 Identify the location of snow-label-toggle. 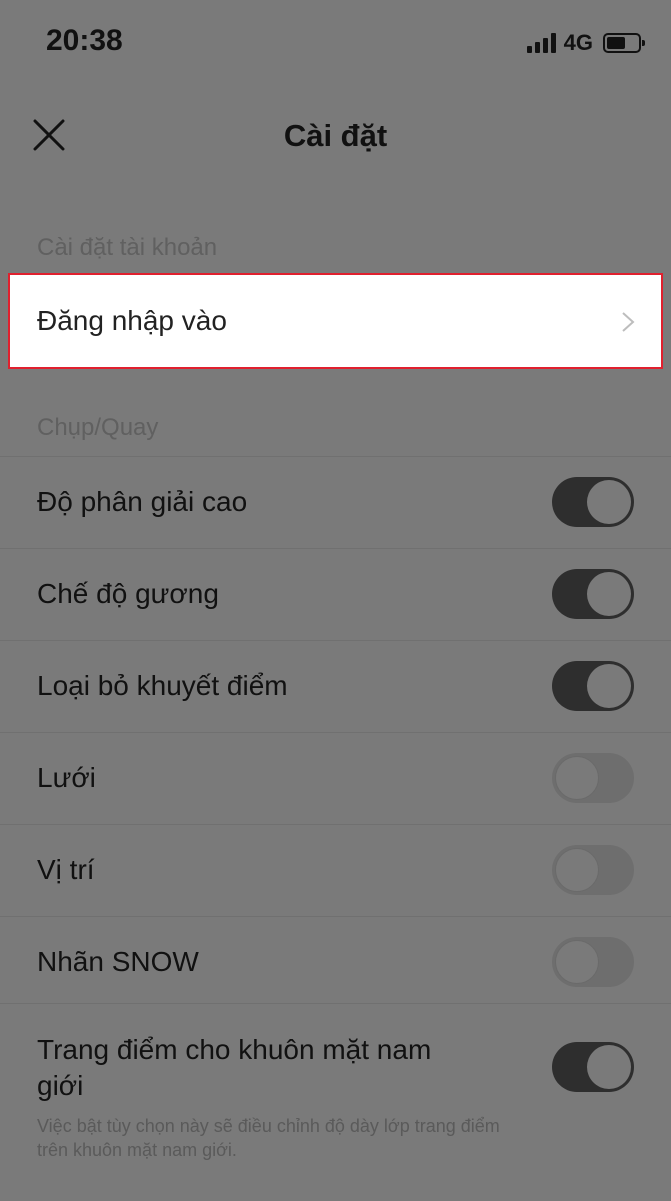
(593, 962).